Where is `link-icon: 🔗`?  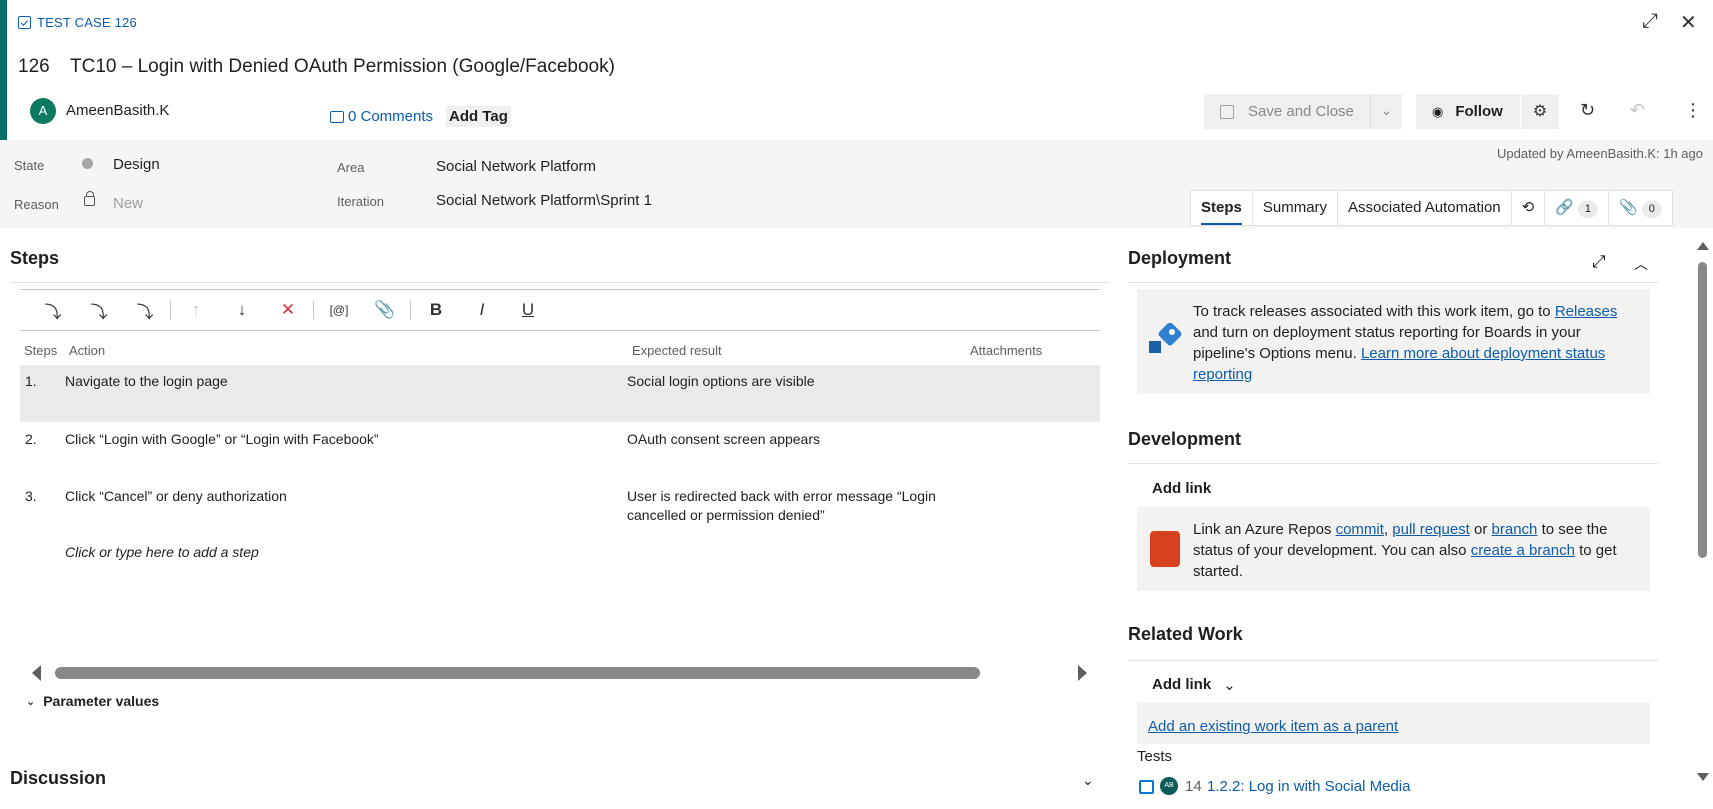 link-icon: 🔗 is located at coordinates (1564, 207).